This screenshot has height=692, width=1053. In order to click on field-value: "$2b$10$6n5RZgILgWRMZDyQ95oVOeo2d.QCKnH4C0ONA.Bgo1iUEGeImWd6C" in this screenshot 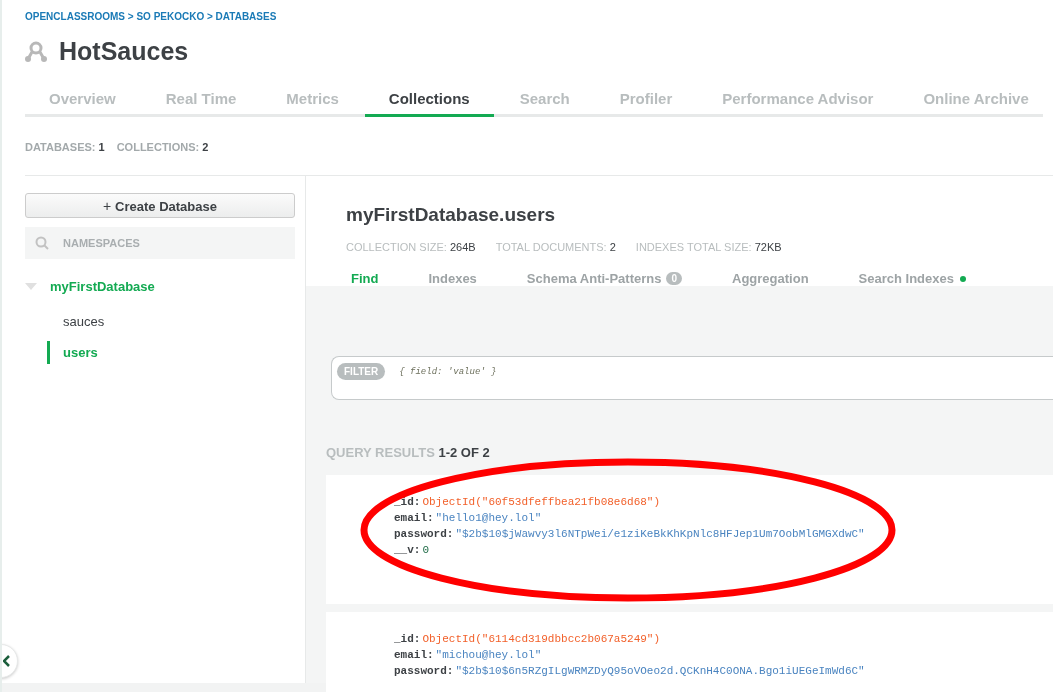, I will do `click(660, 671)`.